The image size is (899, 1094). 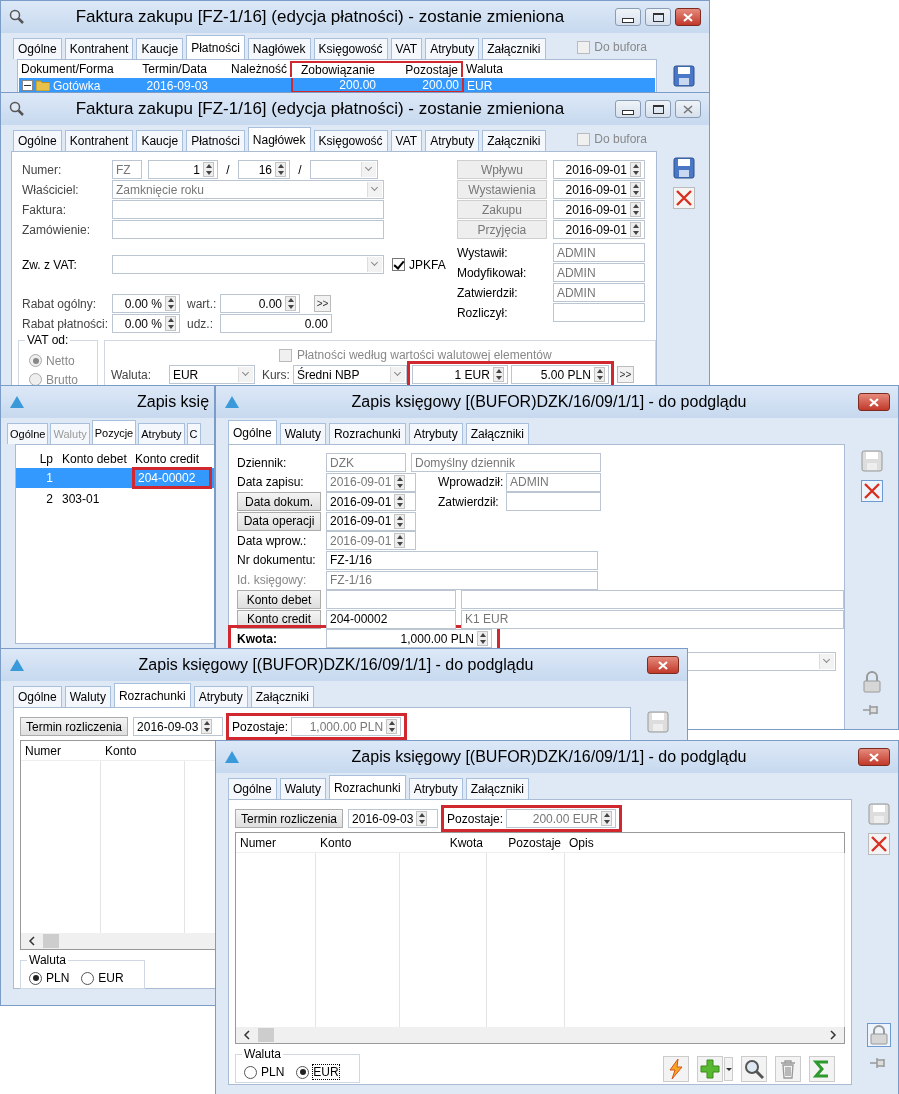 What do you see at coordinates (146, 323) in the screenshot?
I see `percent-field: 0.00 %` at bounding box center [146, 323].